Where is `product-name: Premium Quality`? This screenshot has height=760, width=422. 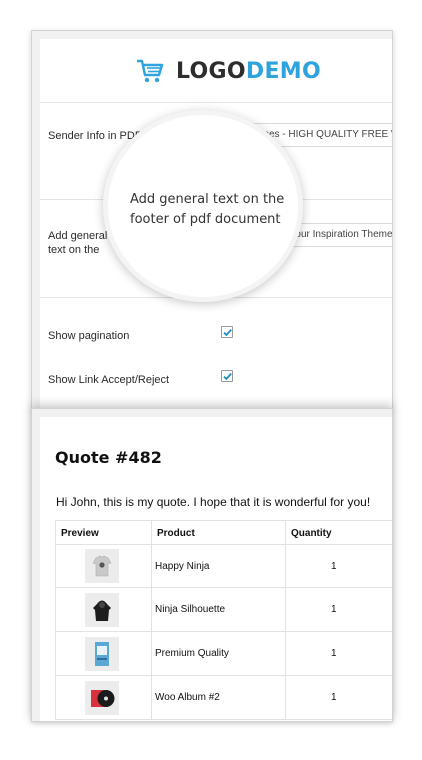 product-name: Premium Quality is located at coordinates (192, 653).